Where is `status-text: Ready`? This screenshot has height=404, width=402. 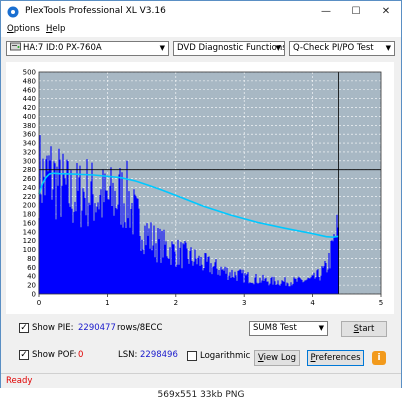
status-text: Ready is located at coordinates (19, 381).